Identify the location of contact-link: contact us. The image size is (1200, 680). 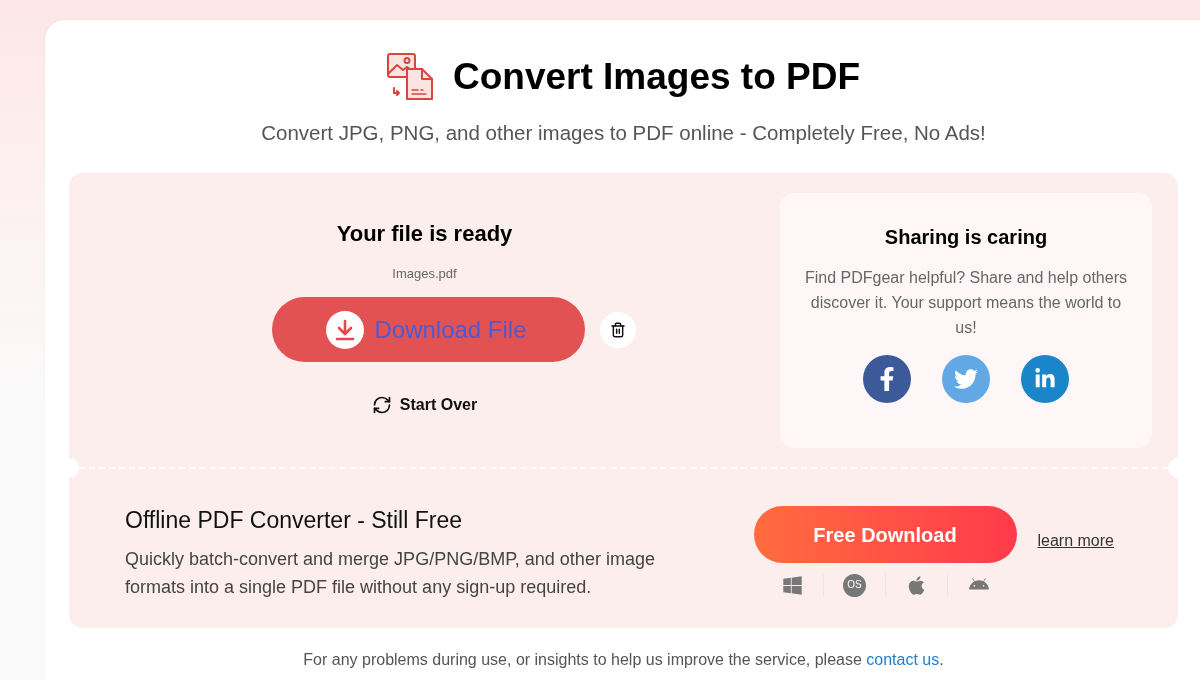
(903, 659).